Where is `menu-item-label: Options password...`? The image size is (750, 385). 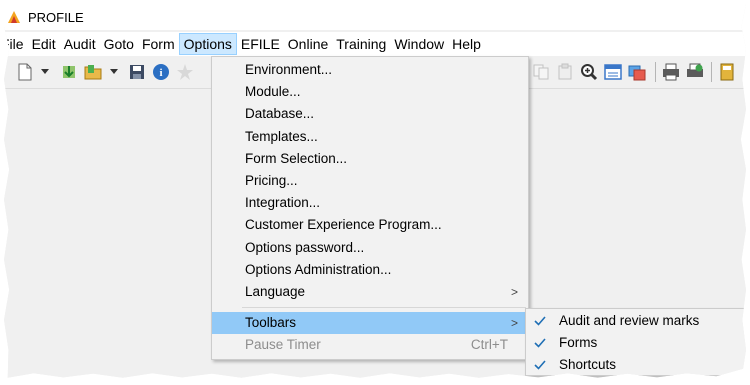
menu-item-label: Options password... is located at coordinates (305, 247).